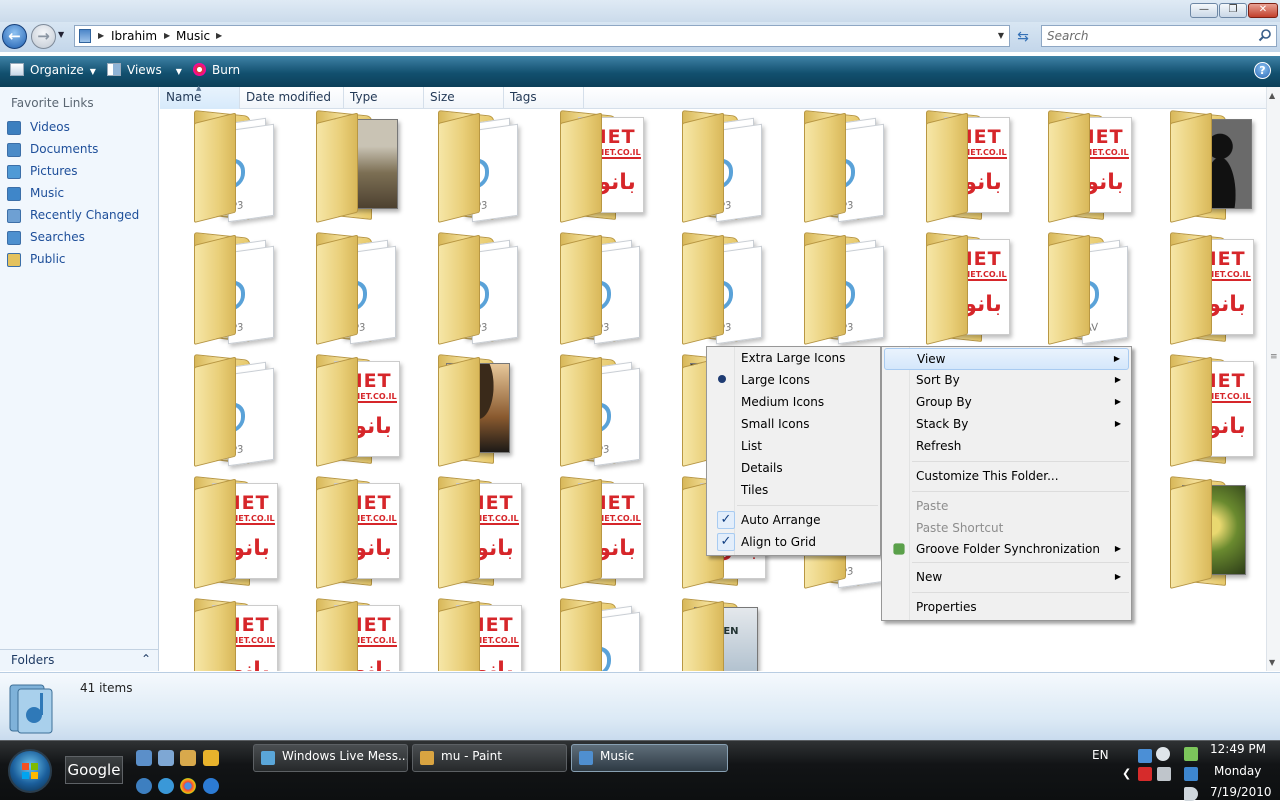 Image resolution: width=1280 pixels, height=801 pixels. What do you see at coordinates (384, 98) in the screenshot?
I see `column-type: Type` at bounding box center [384, 98].